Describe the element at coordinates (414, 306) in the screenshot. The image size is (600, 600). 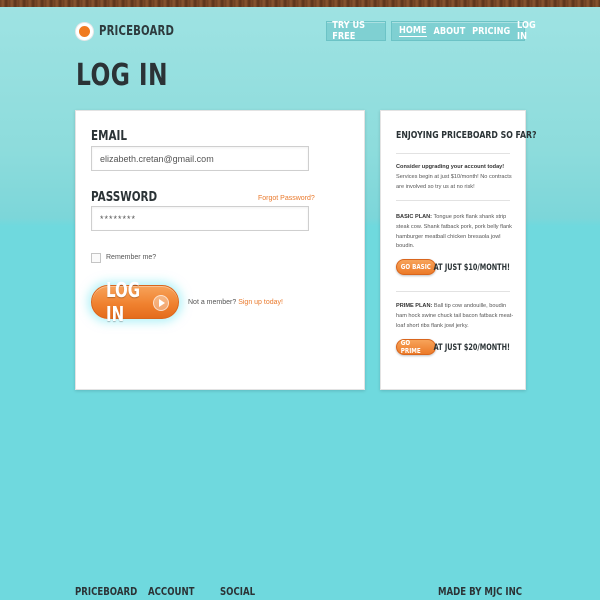
I see `prime-plan-heading: PRIME PLAN:` at that location.